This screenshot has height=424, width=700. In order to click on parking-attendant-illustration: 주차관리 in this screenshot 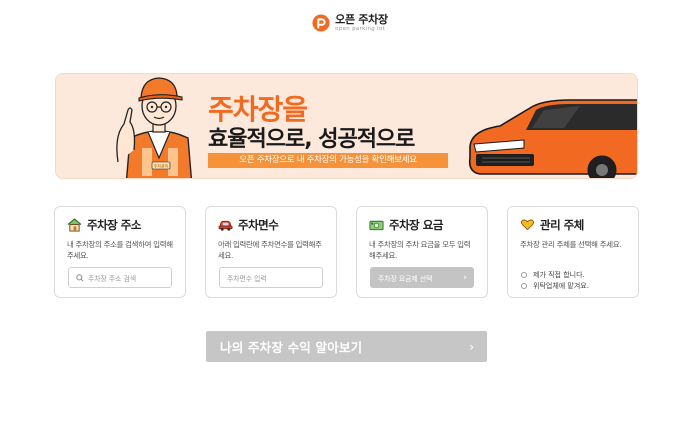, I will do `click(154, 127)`.